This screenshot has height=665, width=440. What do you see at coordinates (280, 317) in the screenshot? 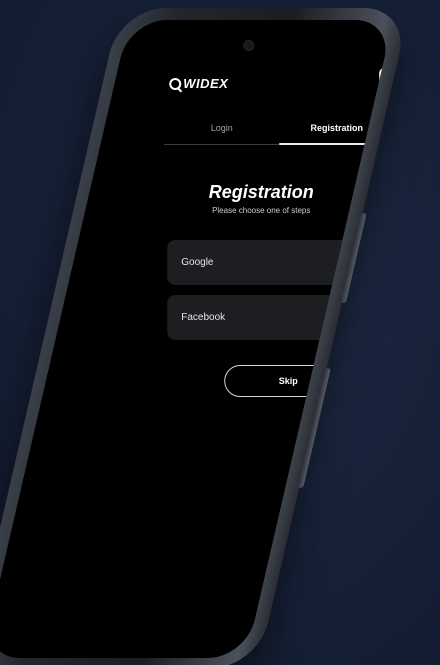
I see `facebook-option-button: Facebook f` at bounding box center [280, 317].